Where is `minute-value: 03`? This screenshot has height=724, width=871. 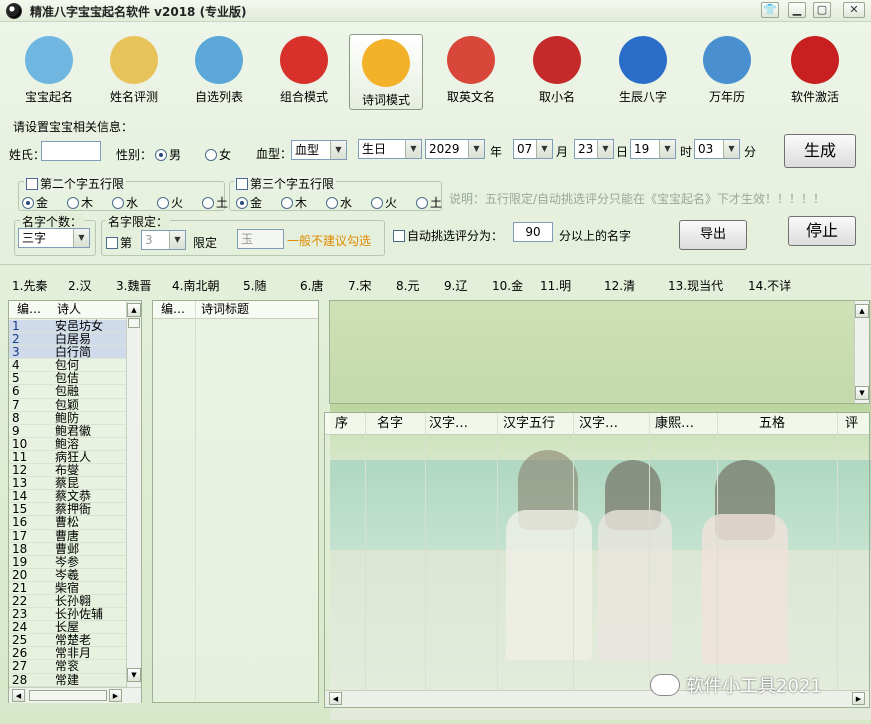
minute-value: 03 is located at coordinates (706, 149).